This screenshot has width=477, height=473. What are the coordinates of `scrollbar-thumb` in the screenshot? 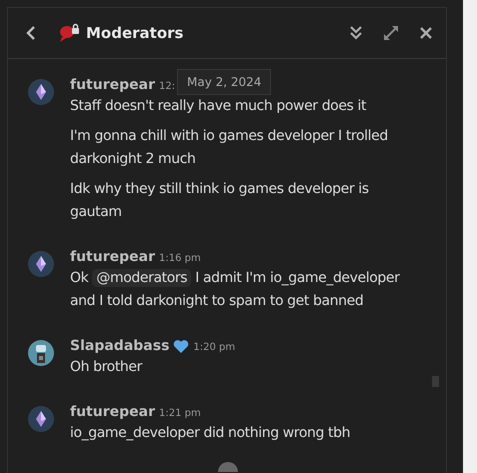 It's located at (435, 381).